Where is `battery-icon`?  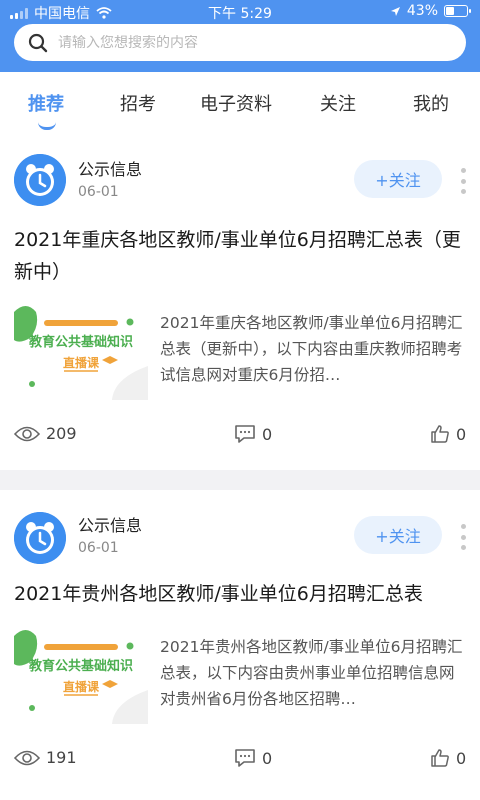
battery-icon is located at coordinates (457, 11).